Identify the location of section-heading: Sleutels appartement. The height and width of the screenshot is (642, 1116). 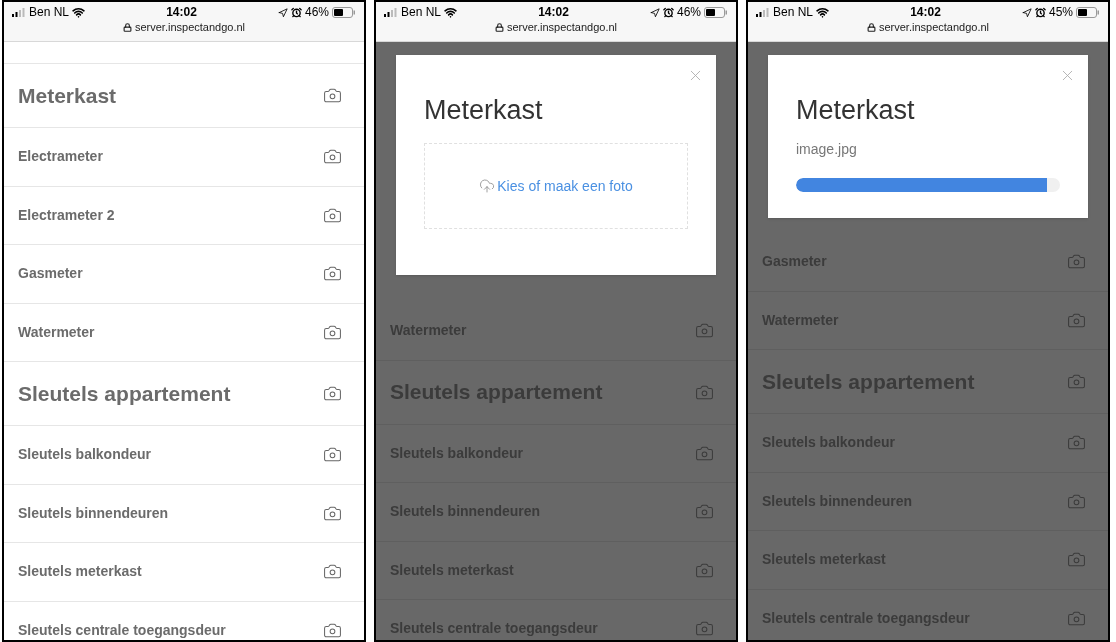
(124, 393).